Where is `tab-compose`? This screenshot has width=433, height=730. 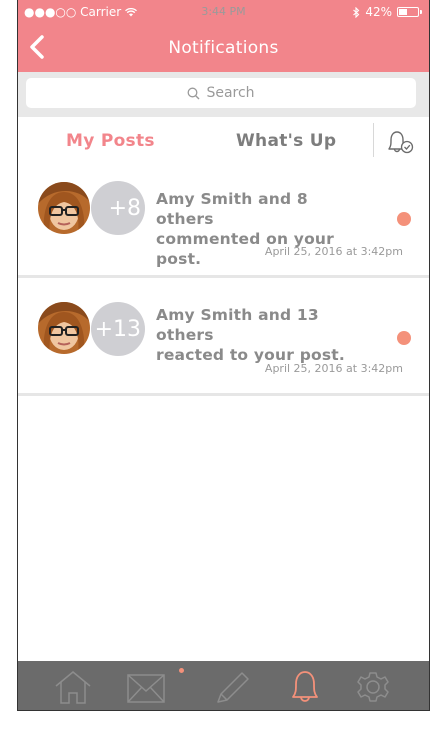 tab-compose is located at coordinates (233, 687).